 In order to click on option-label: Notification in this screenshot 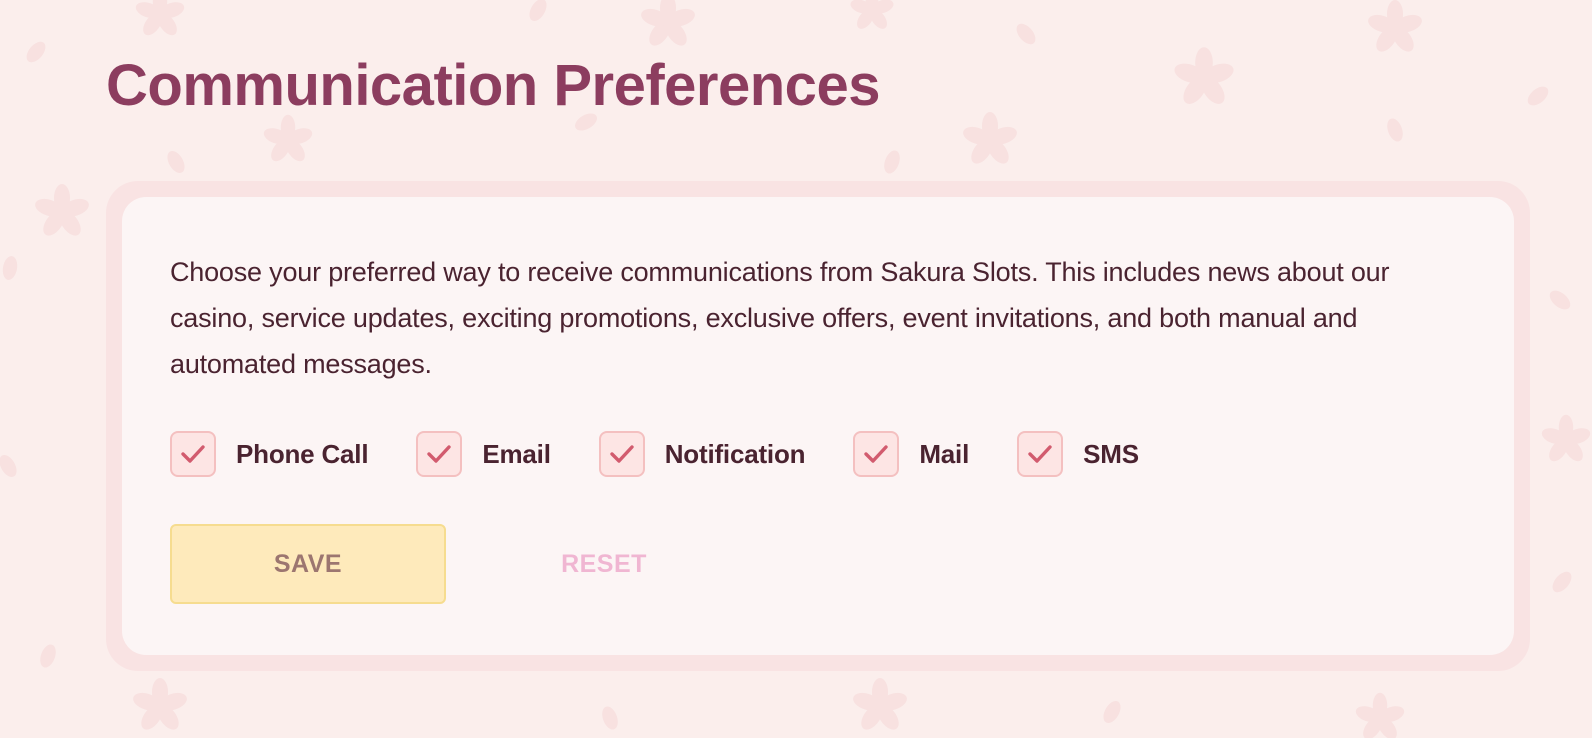, I will do `click(735, 453)`.